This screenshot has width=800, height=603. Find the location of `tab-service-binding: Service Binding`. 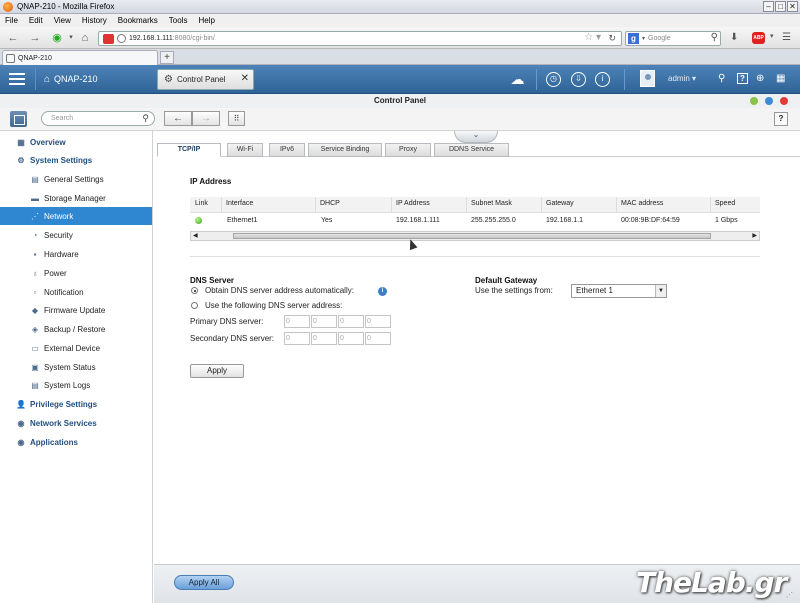

tab-service-binding: Service Binding is located at coordinates (345, 150).